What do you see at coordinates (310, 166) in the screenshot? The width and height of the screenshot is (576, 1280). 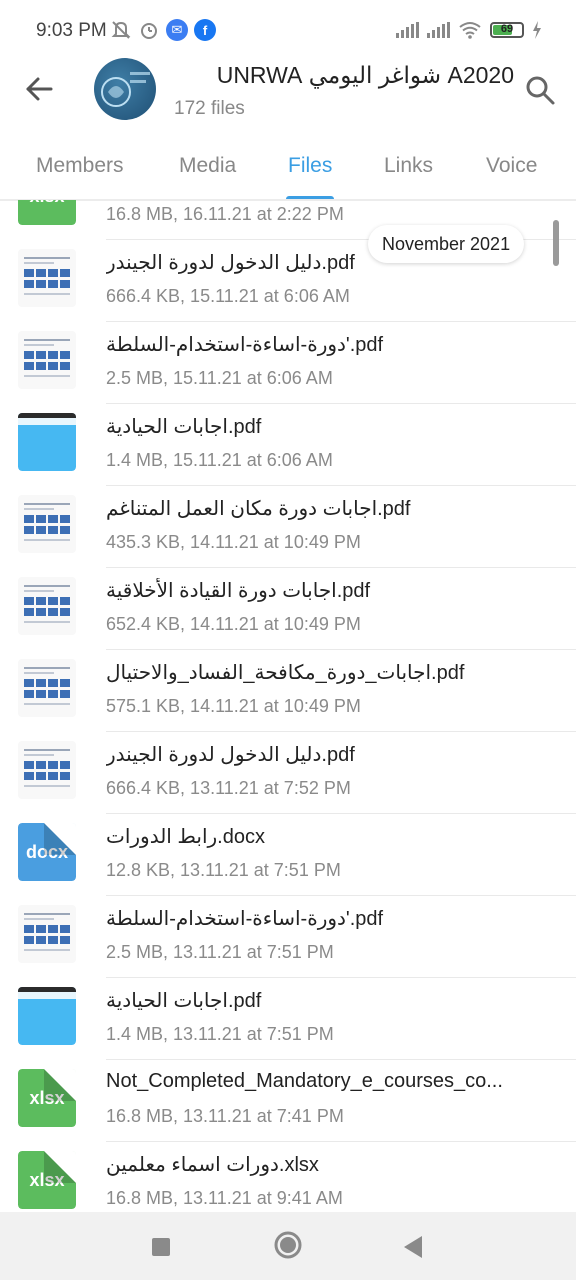 I see `tab-files: Files` at bounding box center [310, 166].